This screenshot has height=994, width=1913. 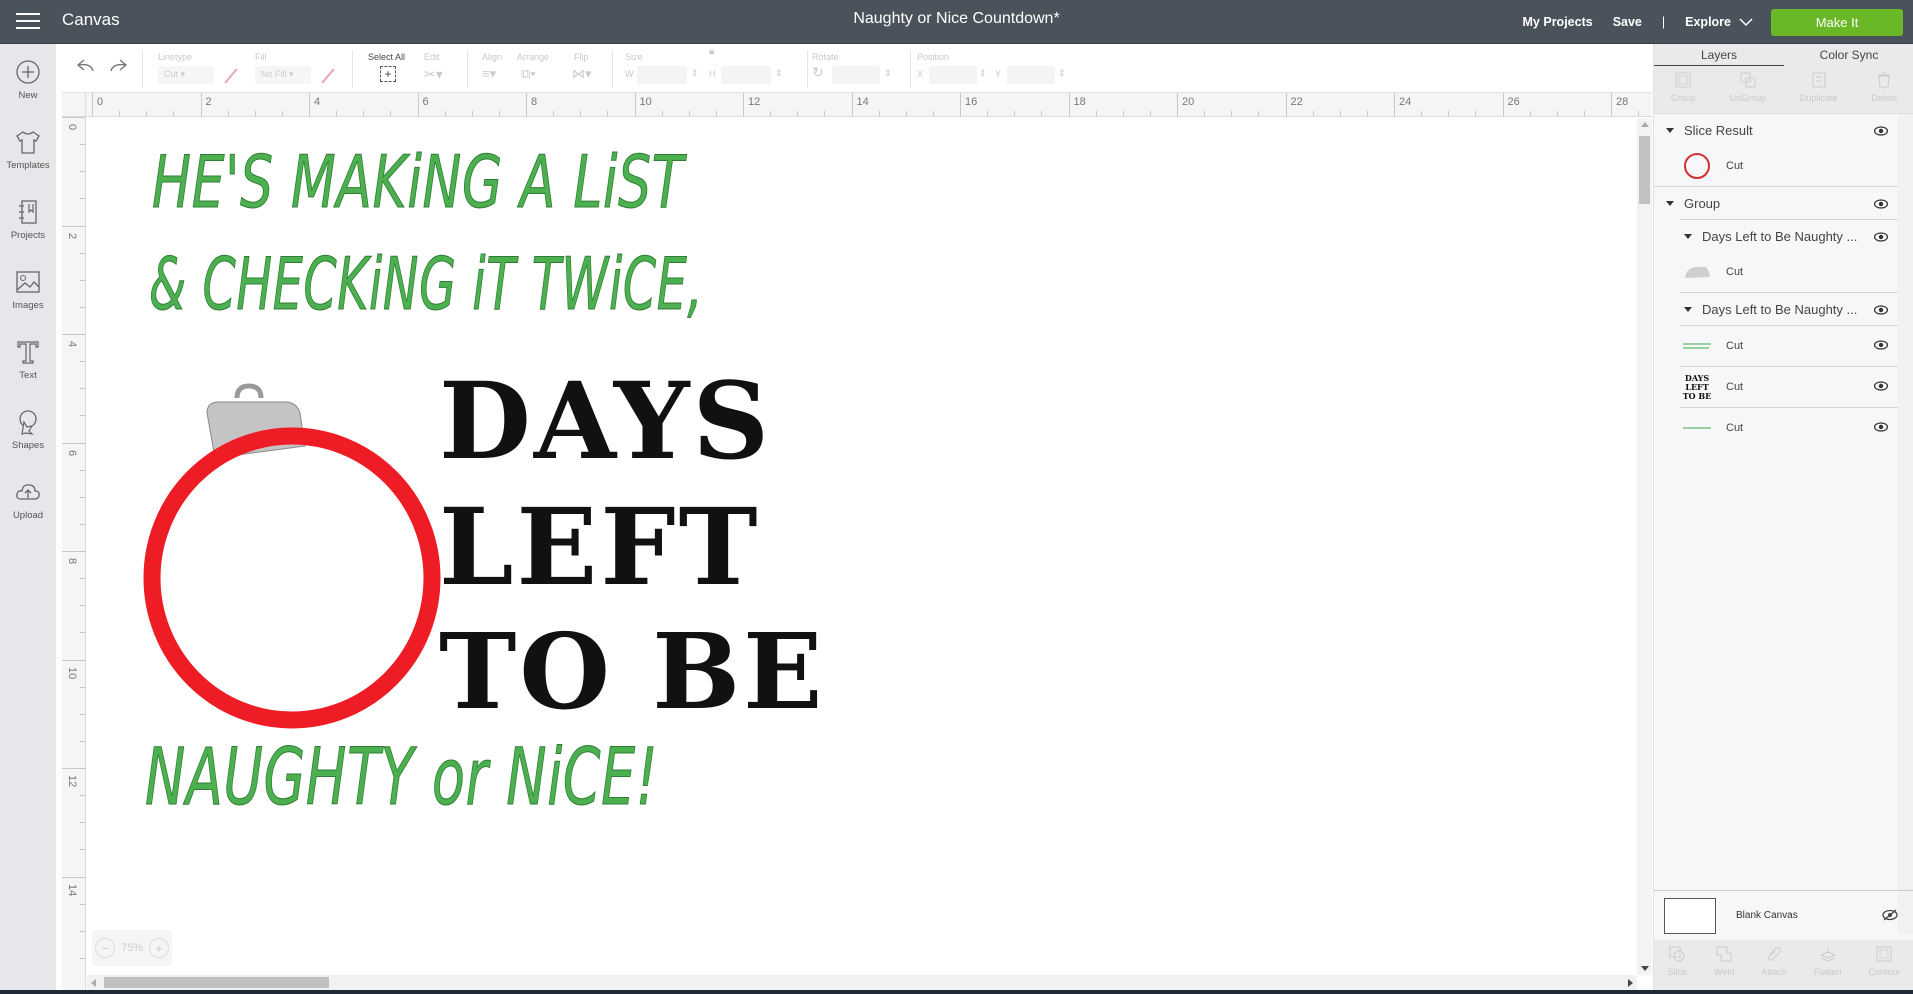 I want to click on fill-select: No Fill ▾, so click(x=283, y=75).